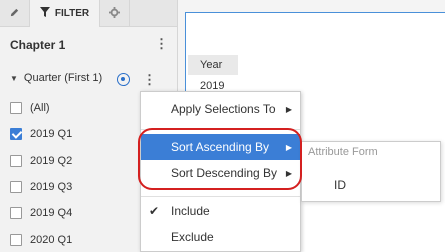 The height and width of the screenshot is (252, 445). Describe the element at coordinates (161, 44) in the screenshot. I see `chapter-menu-icon: ⋮` at that location.